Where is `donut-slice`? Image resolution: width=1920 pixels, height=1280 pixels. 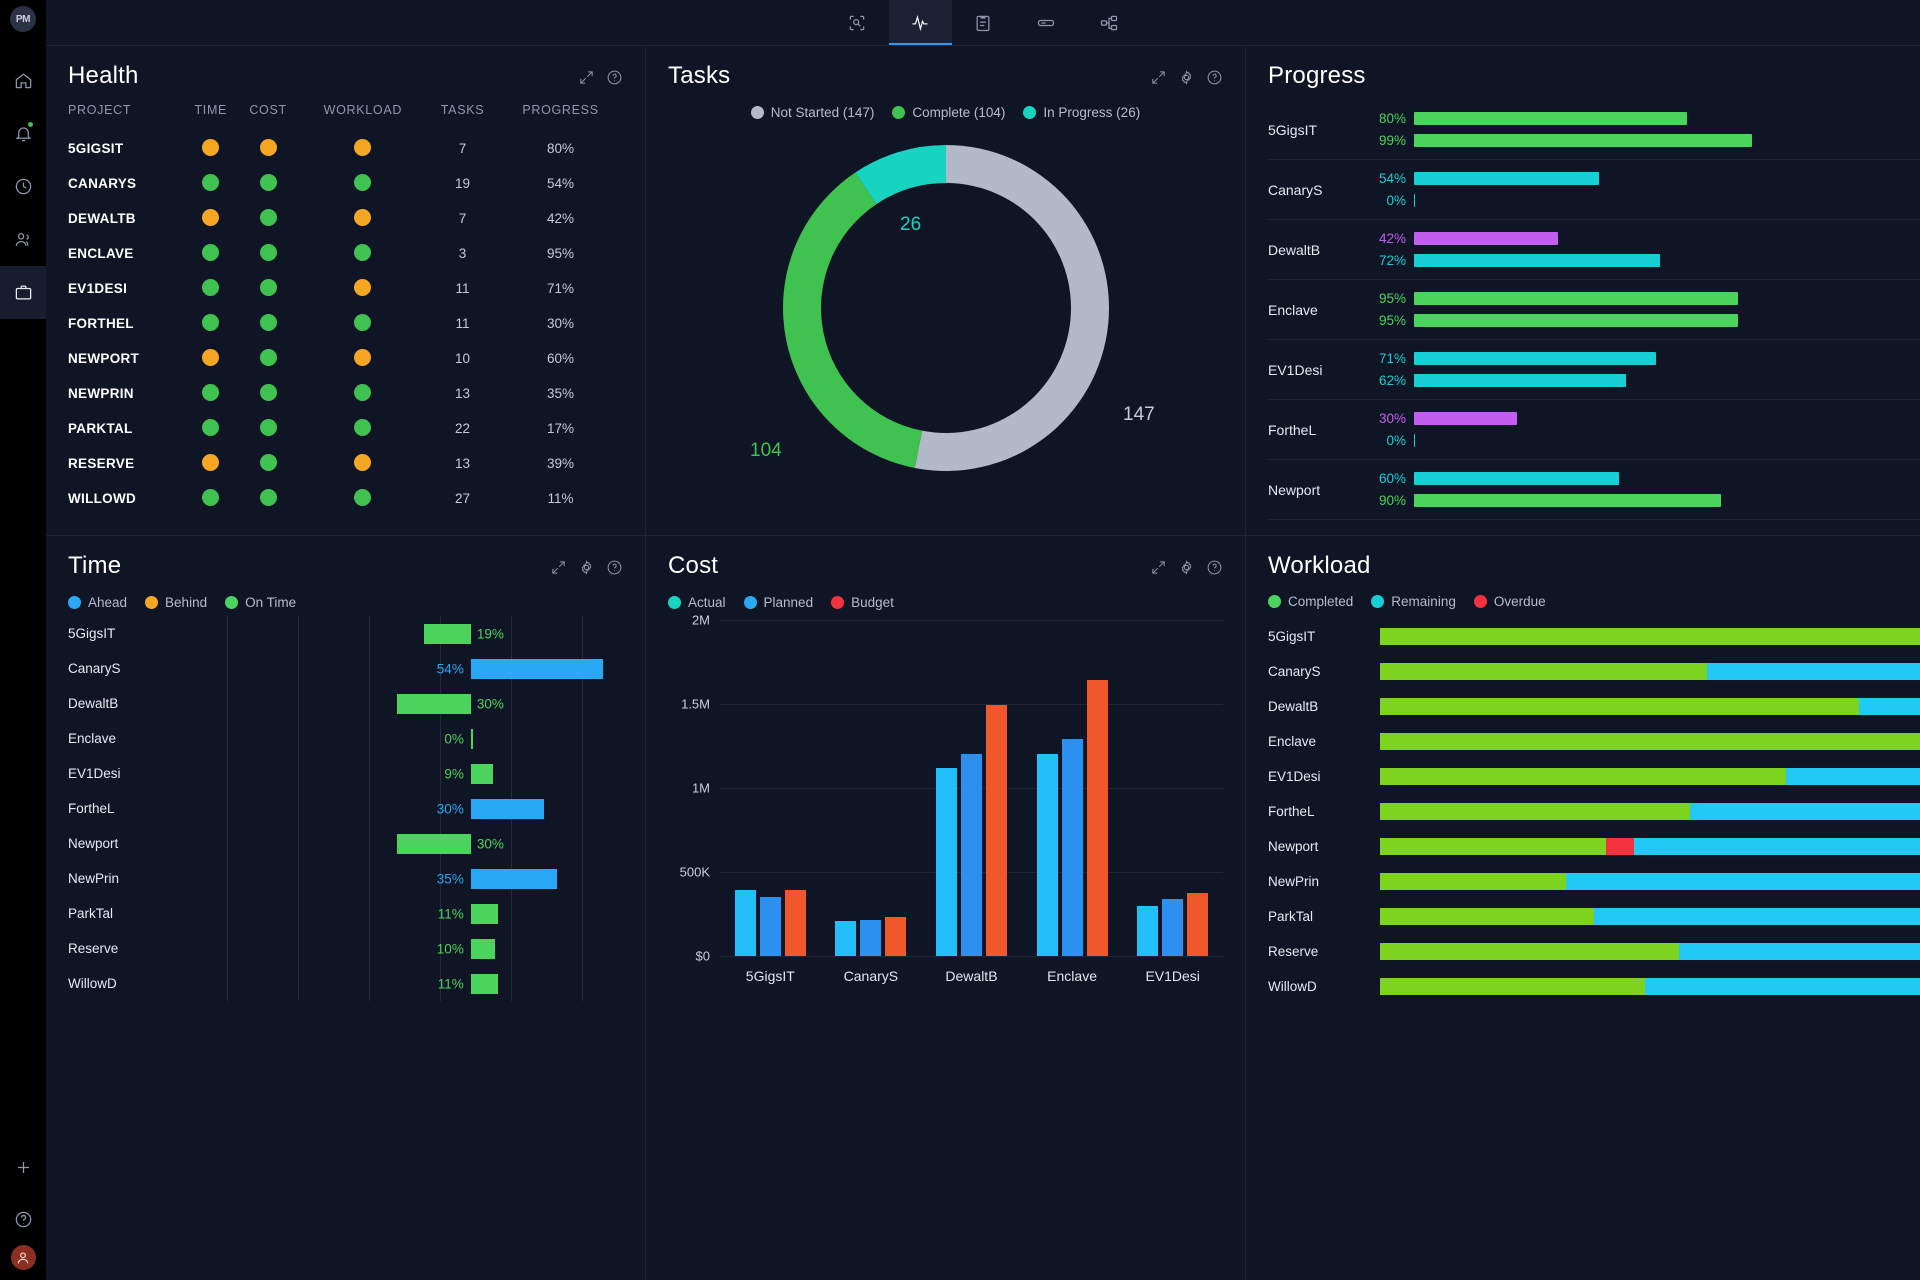 donut-slice is located at coordinates (1011, 308).